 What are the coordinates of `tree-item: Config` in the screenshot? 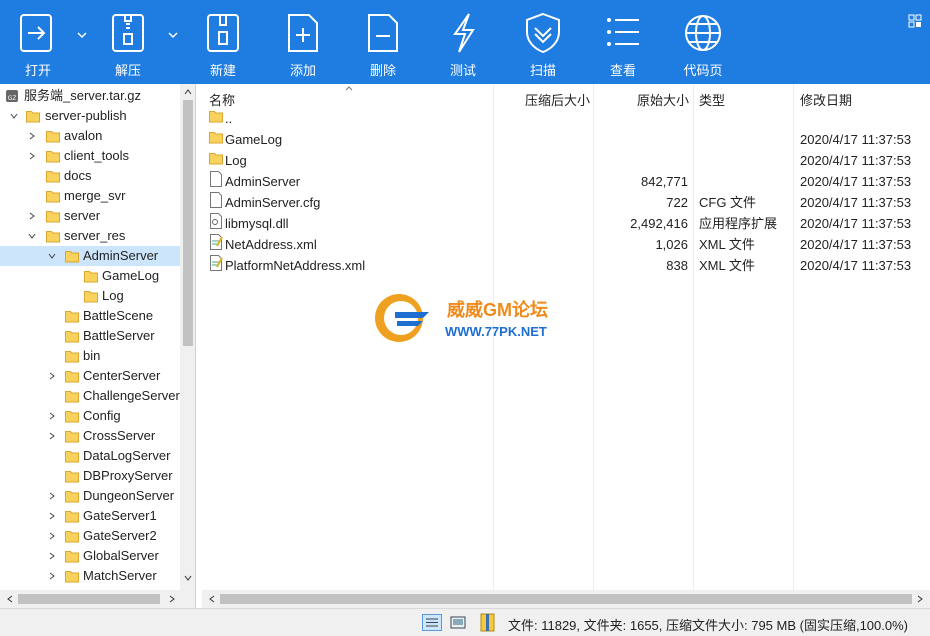 It's located at (90, 416).